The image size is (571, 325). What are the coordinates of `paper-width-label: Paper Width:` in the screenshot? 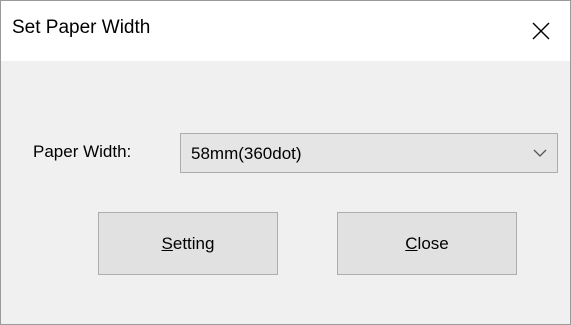 It's located at (82, 151).